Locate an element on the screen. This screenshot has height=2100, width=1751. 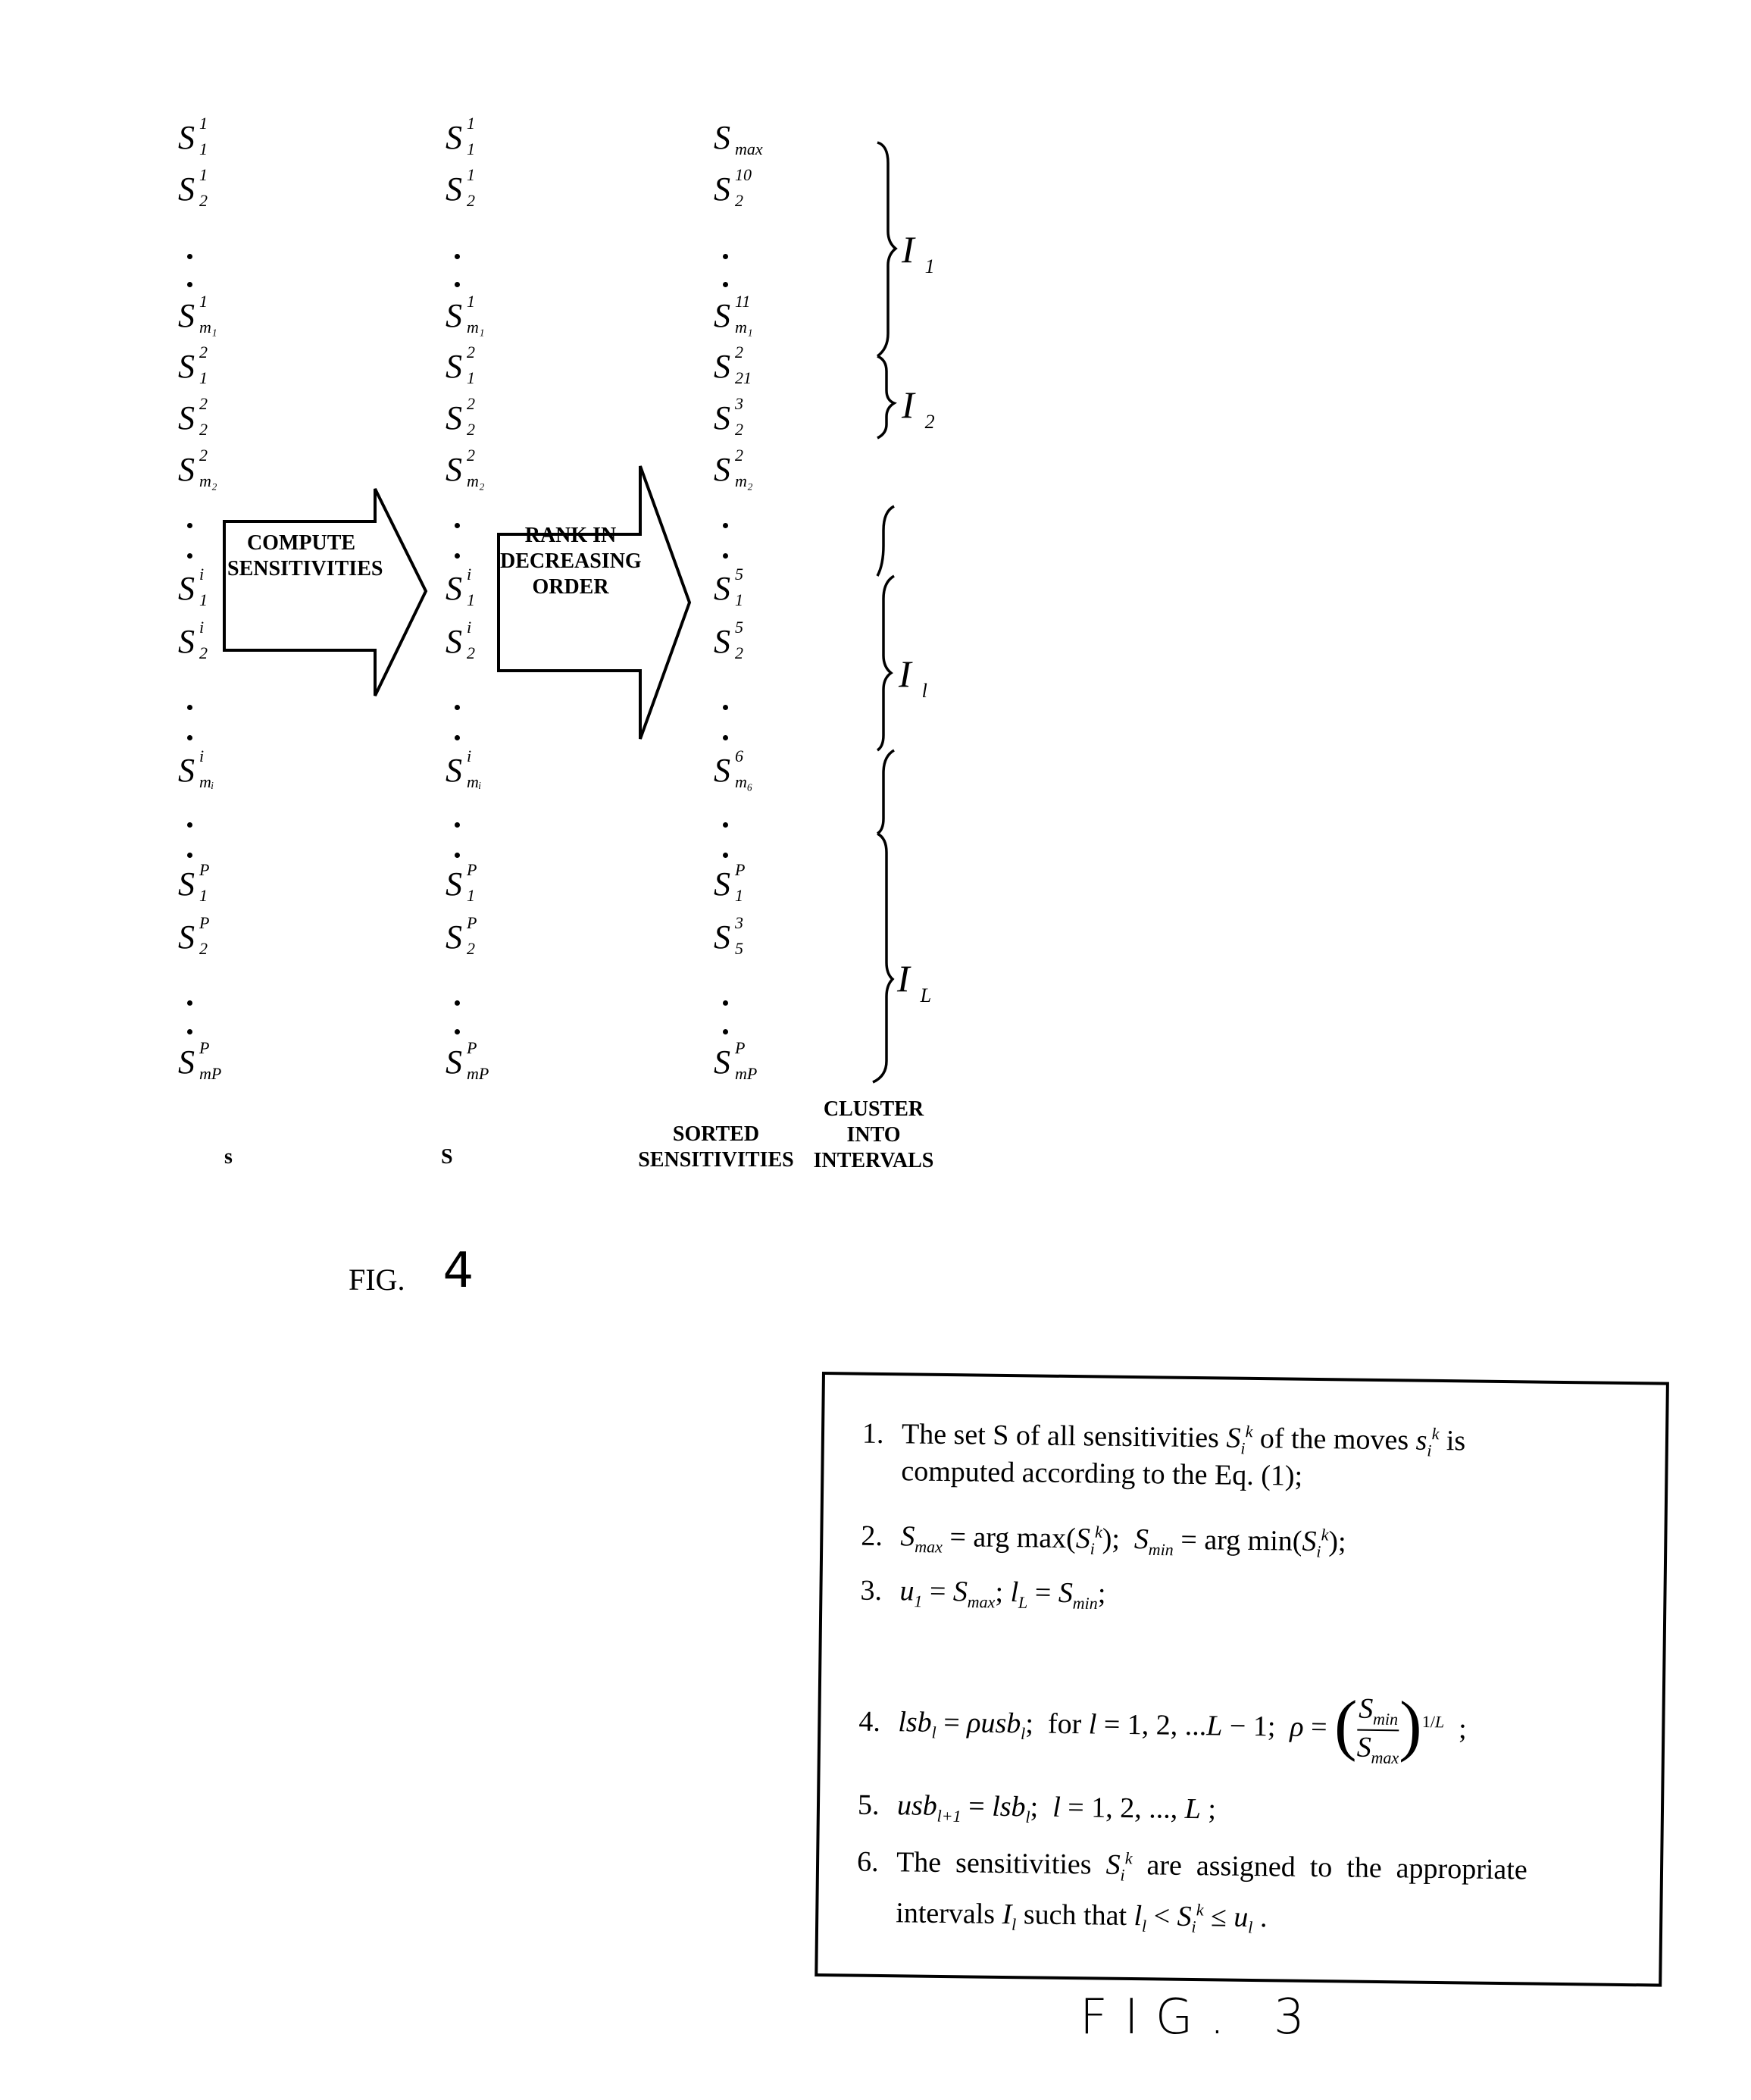
interval-label-2: I2 is located at coordinates (919, 408).